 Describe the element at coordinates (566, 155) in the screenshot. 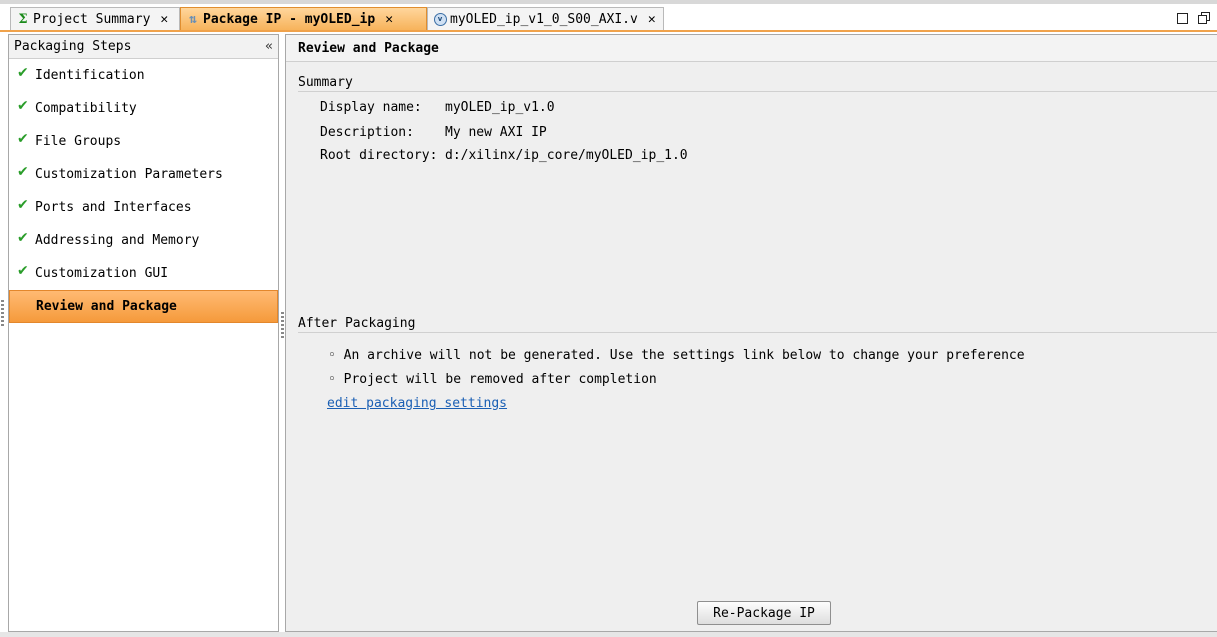

I see `summary-value: d:/xilinx/ip_core/myOLED_ip_1.0` at that location.